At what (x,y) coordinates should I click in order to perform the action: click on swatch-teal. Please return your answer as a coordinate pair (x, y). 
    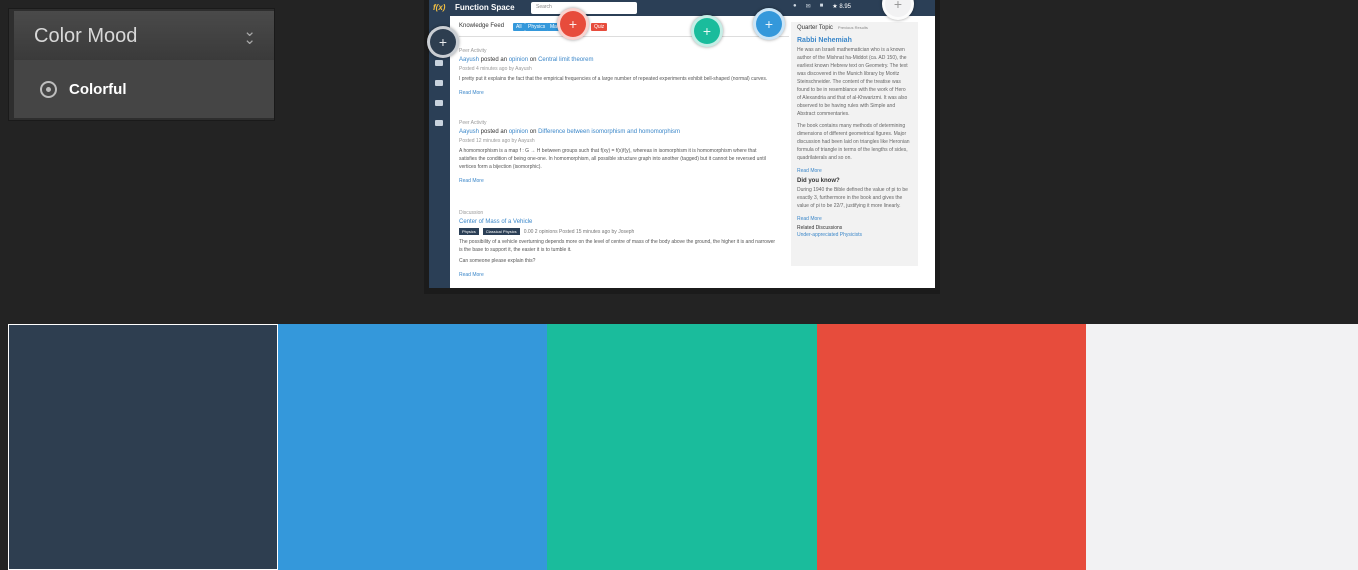
    Looking at the image, I should click on (682, 447).